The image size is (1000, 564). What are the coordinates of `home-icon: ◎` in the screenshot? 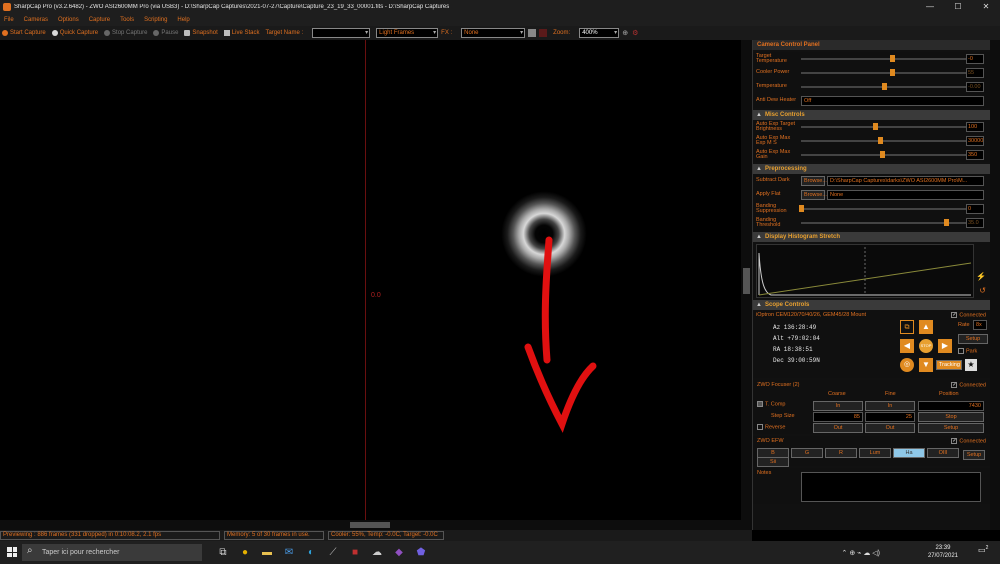 It's located at (907, 365).